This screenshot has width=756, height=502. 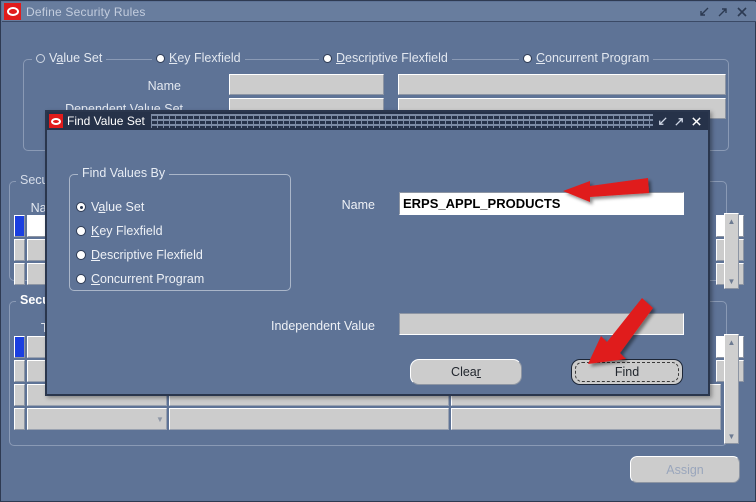 I want to click on radio-value-set-label: Value Set, so click(x=118, y=207).